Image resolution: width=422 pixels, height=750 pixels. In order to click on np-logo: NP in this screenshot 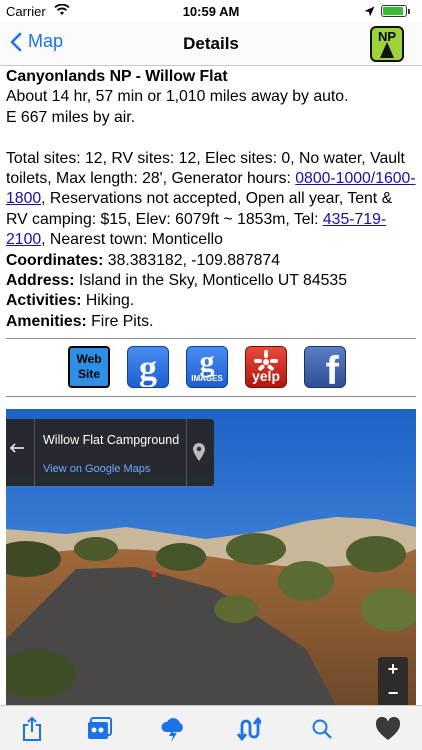, I will do `click(387, 44)`.